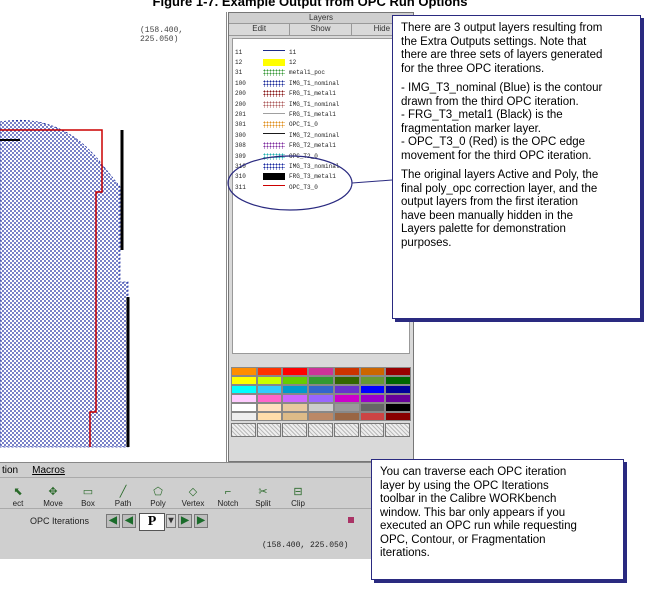  I want to click on layer-row: 200 FRG_T1_metal1, so click(321, 94).